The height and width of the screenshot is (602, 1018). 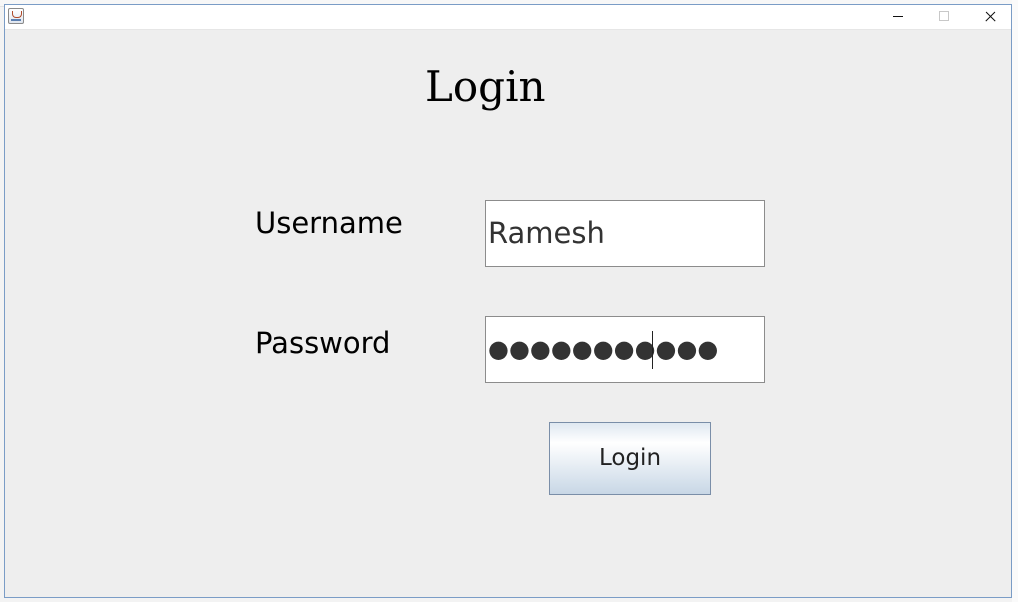 What do you see at coordinates (16, 16) in the screenshot?
I see `java-cup-icon` at bounding box center [16, 16].